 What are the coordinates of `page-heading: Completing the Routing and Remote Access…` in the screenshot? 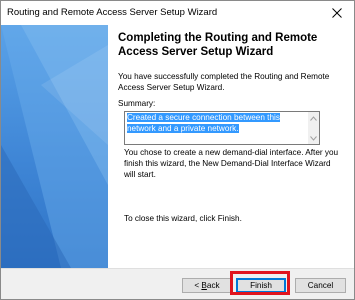 It's located at (218, 45).